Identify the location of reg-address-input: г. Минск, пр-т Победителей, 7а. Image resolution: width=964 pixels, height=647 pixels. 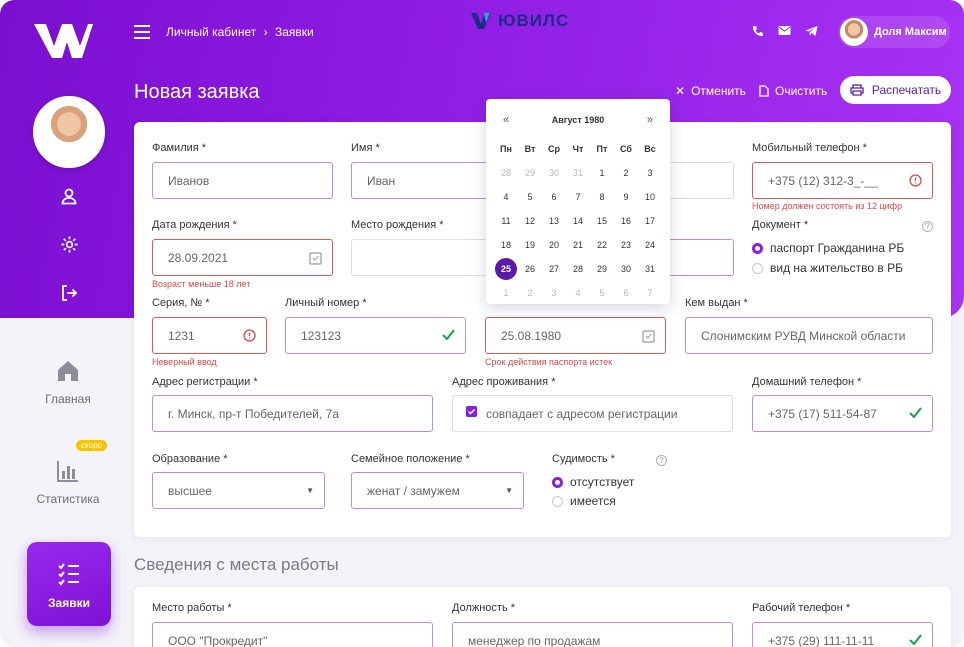
(292, 413).